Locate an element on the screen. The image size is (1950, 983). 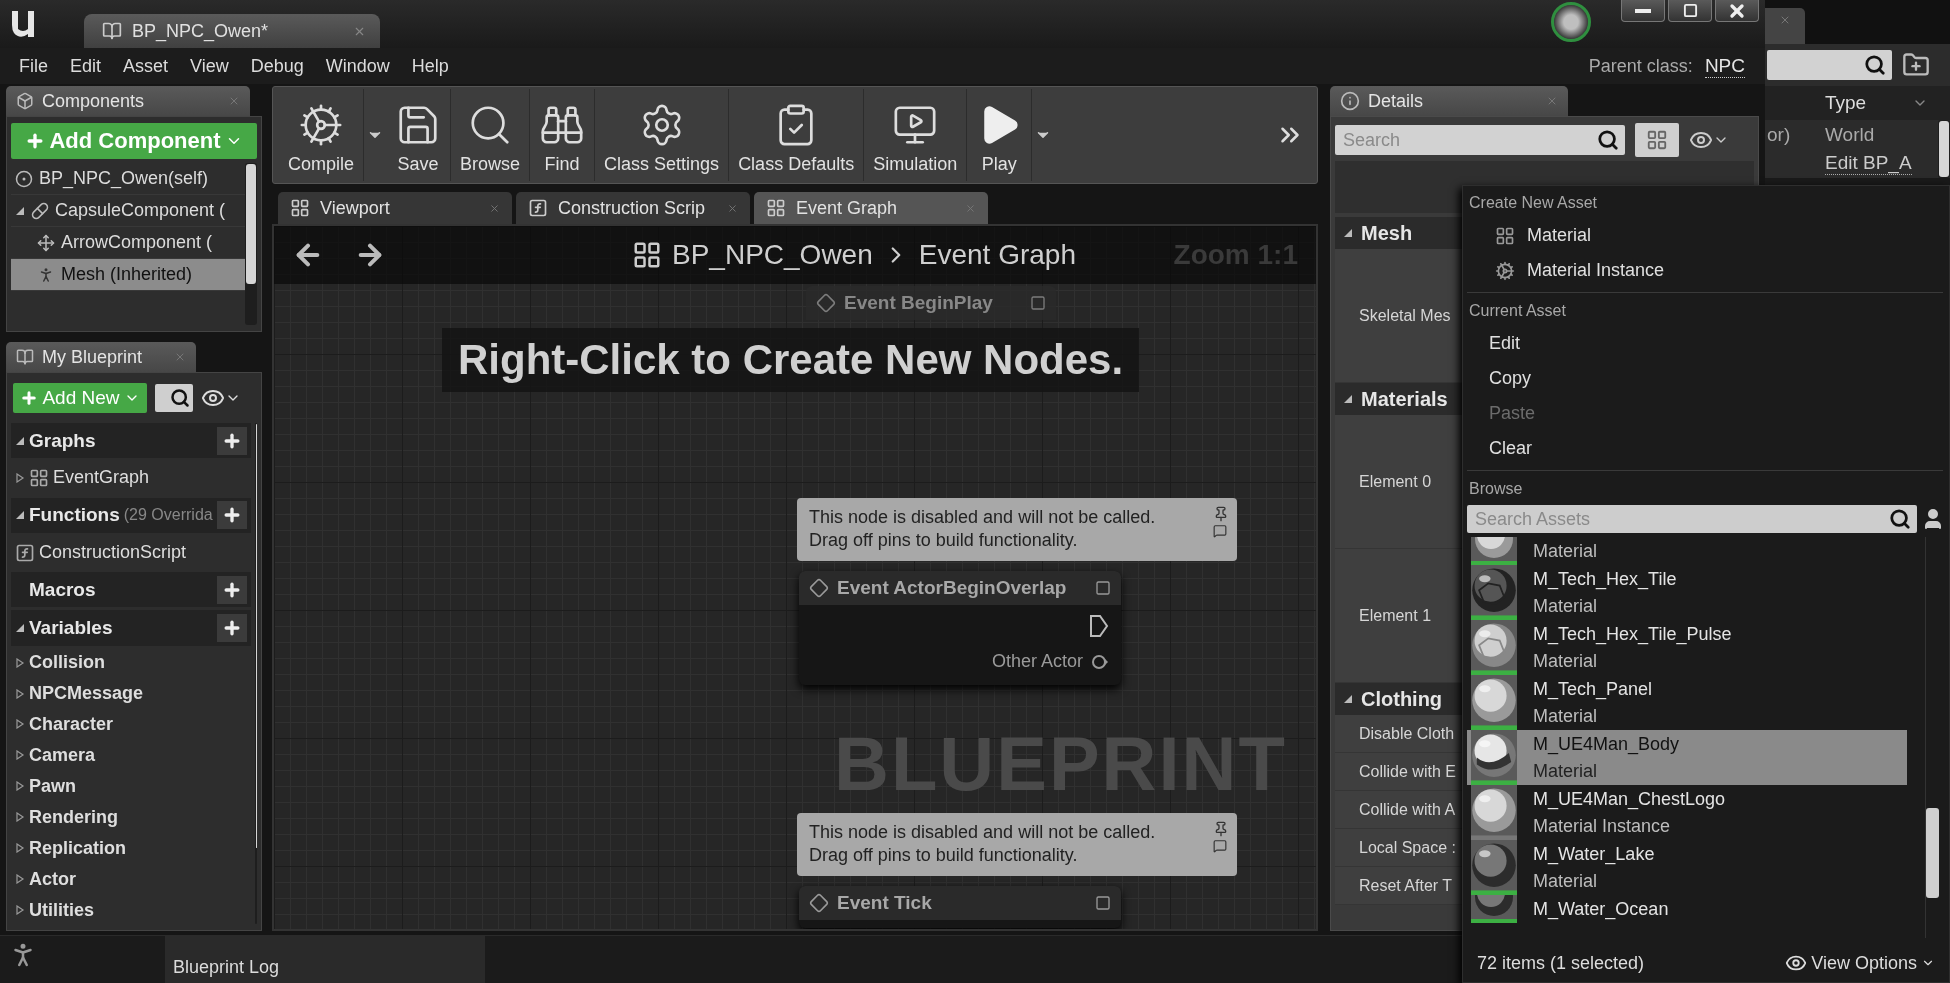
list-item: Actor is located at coordinates (131, 879).